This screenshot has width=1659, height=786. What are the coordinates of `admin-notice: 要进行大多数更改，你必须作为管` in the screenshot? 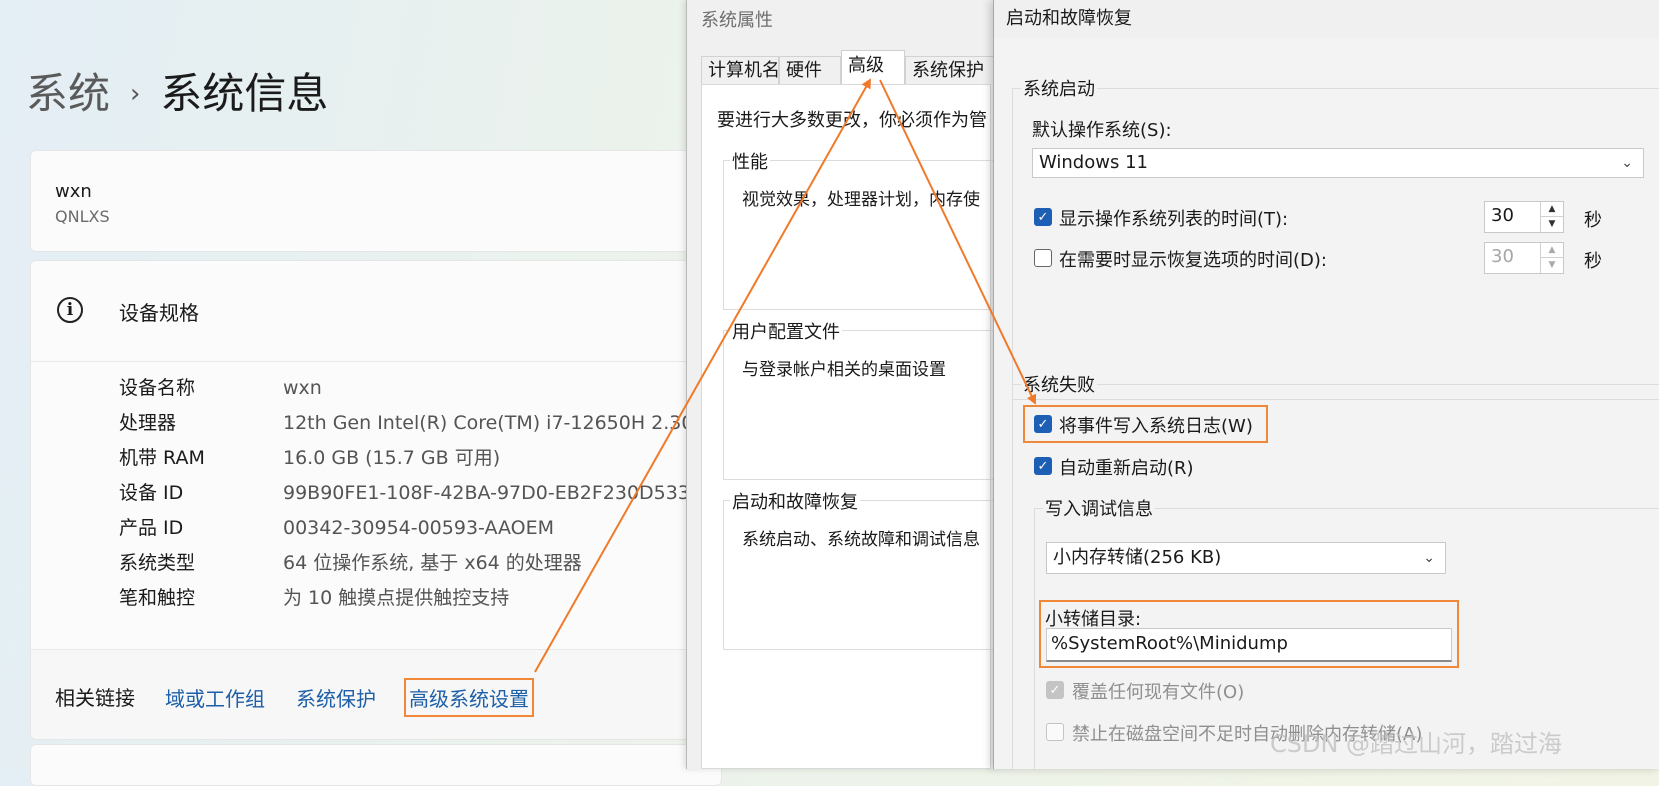 It's located at (852, 120).